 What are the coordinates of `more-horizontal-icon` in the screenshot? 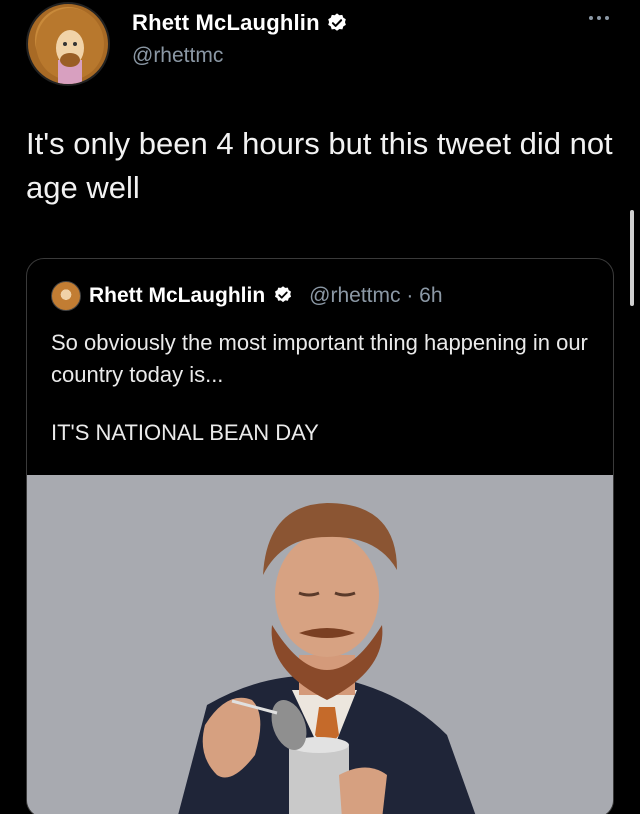 It's located at (599, 16).